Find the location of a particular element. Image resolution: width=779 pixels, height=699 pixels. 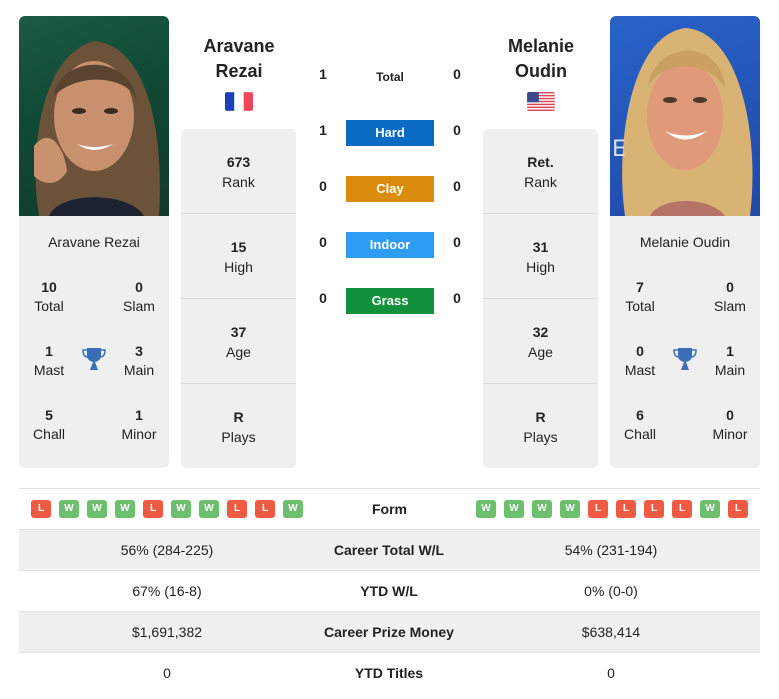

surface-clay-badge: Clay is located at coordinates (390, 189).